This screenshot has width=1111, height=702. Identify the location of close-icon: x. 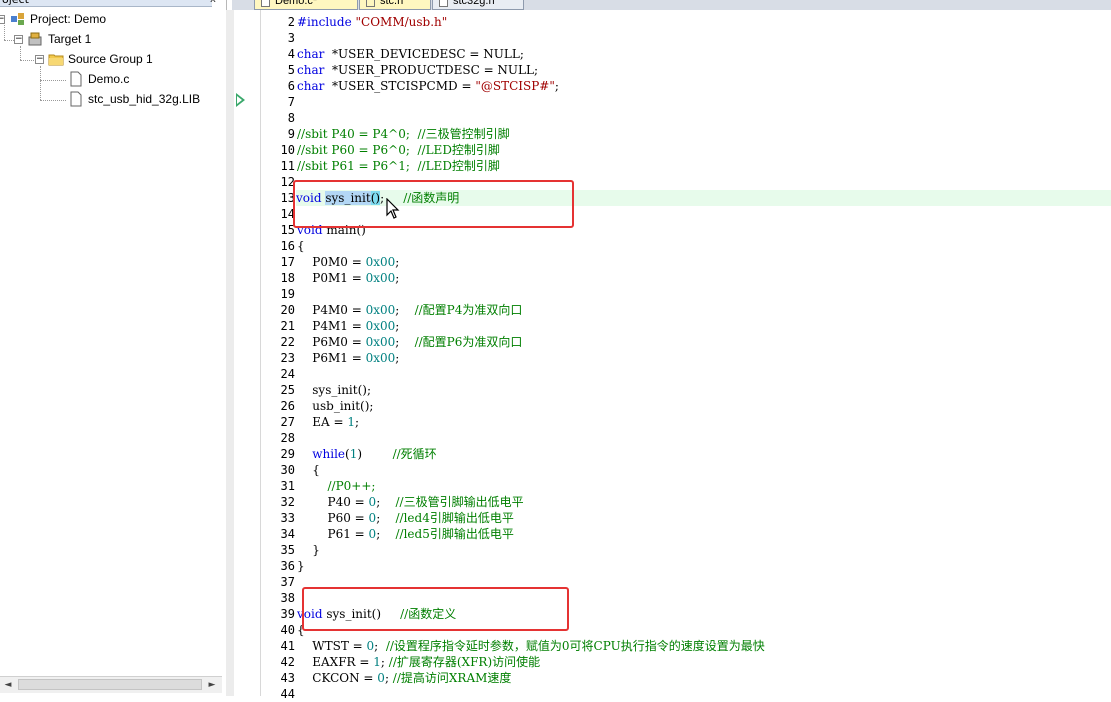
(213, 2).